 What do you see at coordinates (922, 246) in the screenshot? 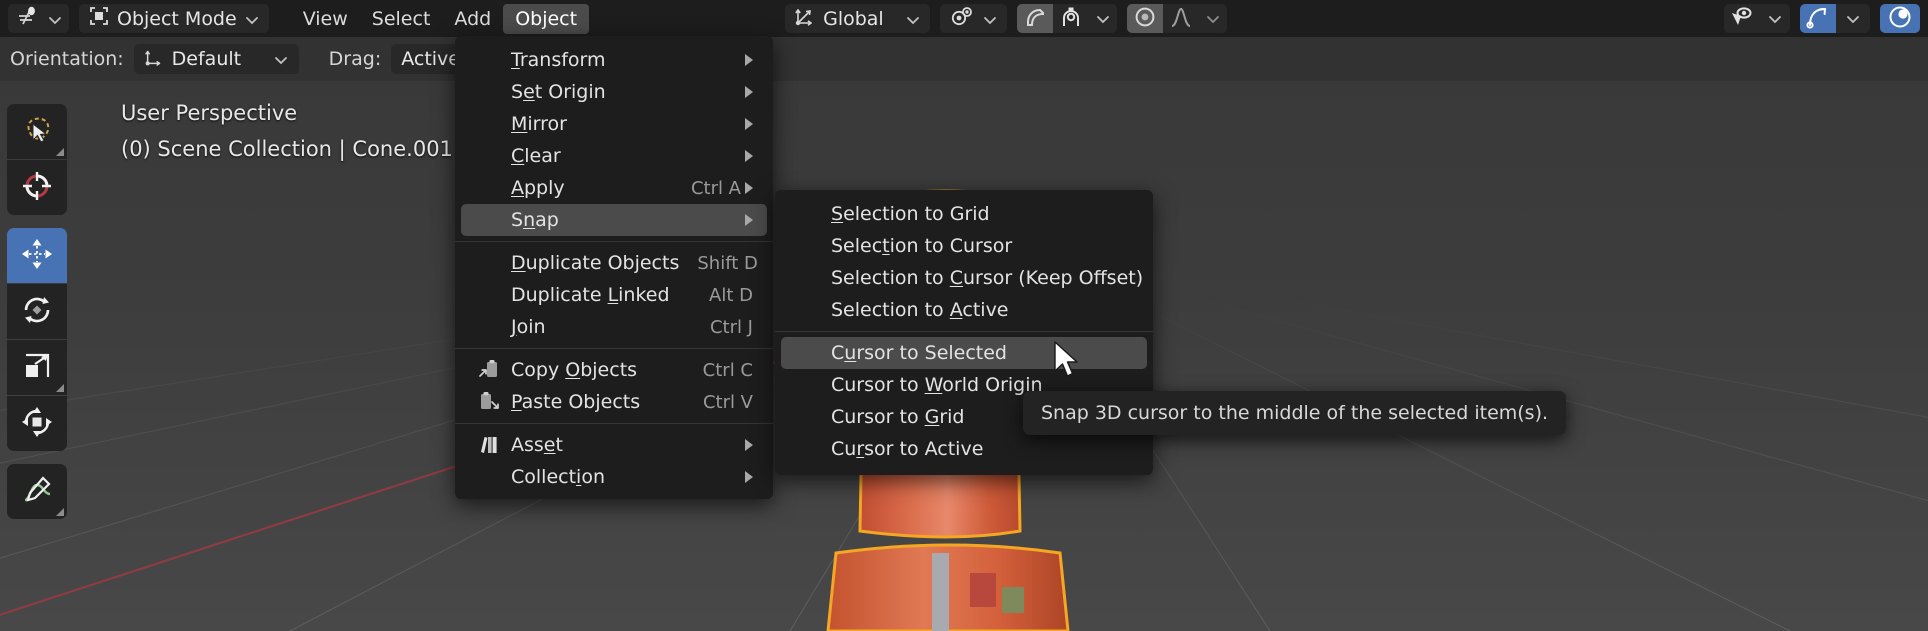
I see `menu-item-label: Selection to Cursor` at bounding box center [922, 246].